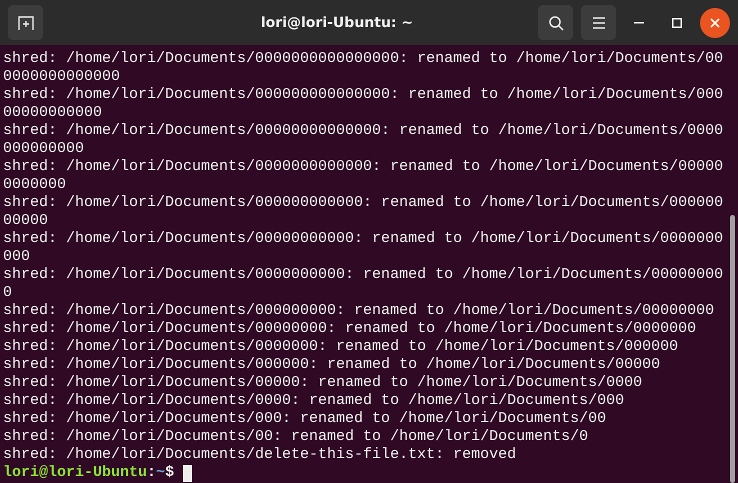 This screenshot has height=483, width=738. Describe the element at coordinates (296, 437) in the screenshot. I see `terminal-output-line: shred: /home/lori/Documents/00: renamed to /home/lori/Documents/0` at that location.